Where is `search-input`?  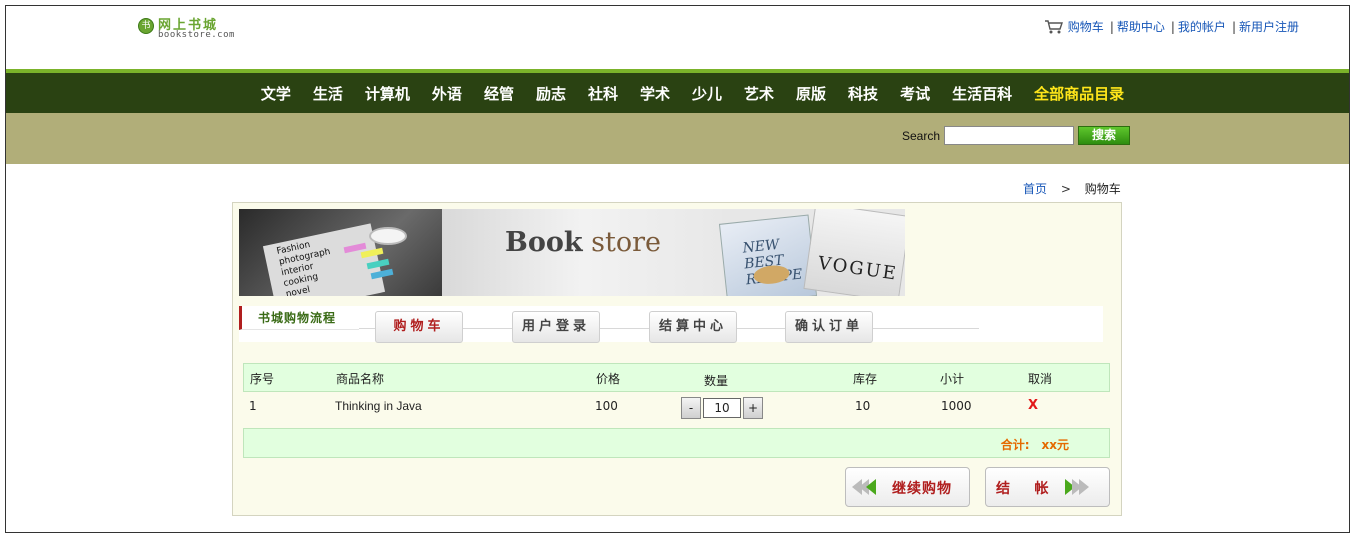 search-input is located at coordinates (1009, 135).